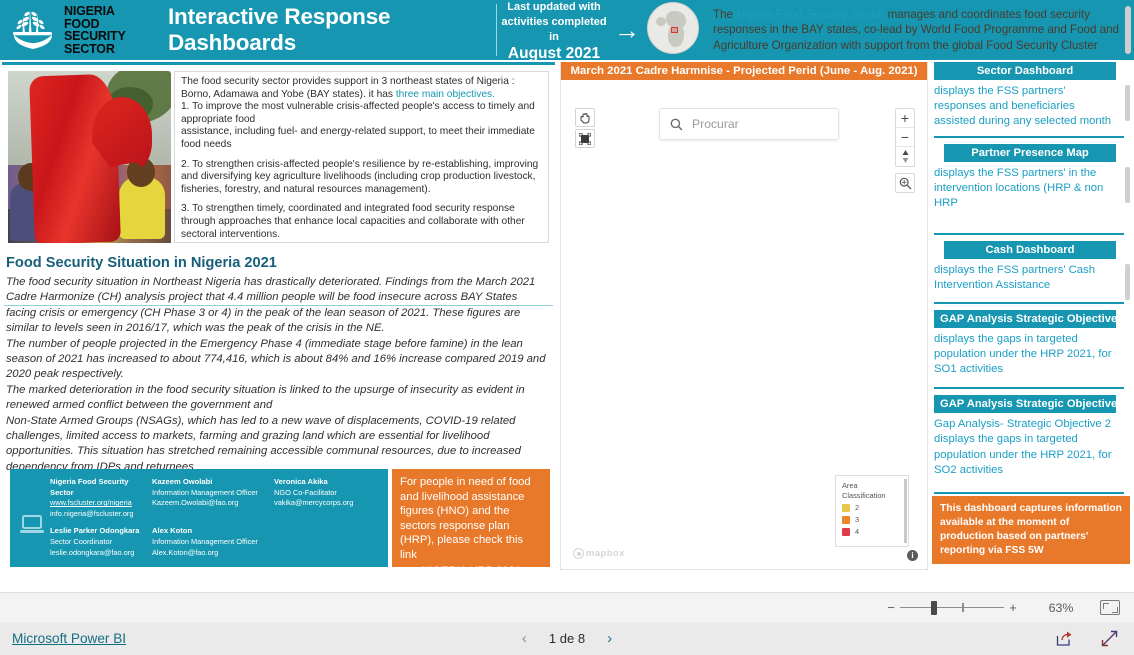 The image size is (1134, 655). Describe the element at coordinates (872, 520) in the screenshot. I see `legend-item: 3` at that location.